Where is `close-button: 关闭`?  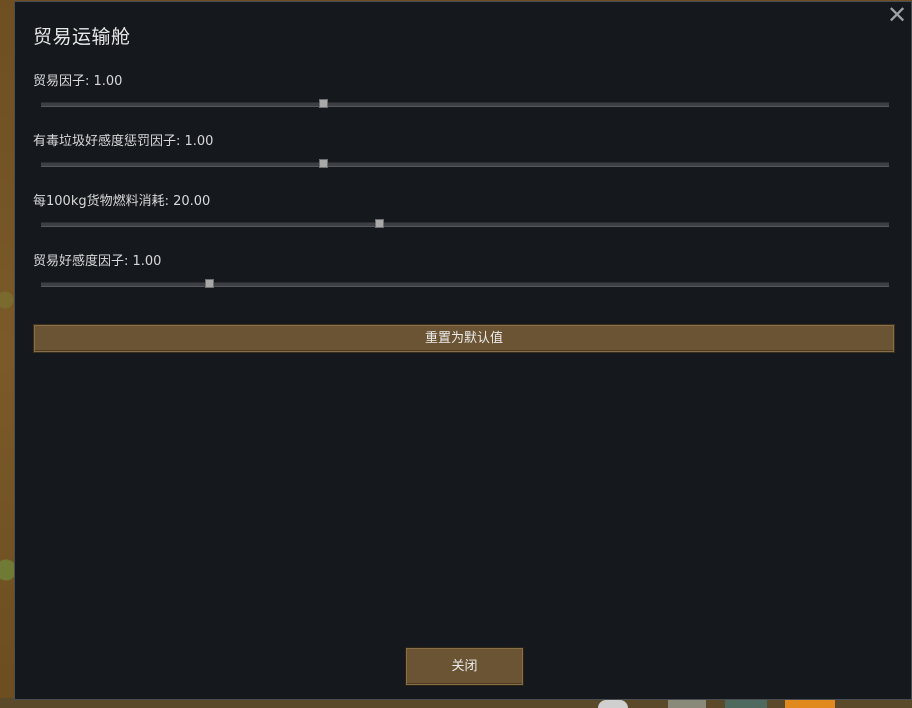 close-button: 关闭 is located at coordinates (464, 666).